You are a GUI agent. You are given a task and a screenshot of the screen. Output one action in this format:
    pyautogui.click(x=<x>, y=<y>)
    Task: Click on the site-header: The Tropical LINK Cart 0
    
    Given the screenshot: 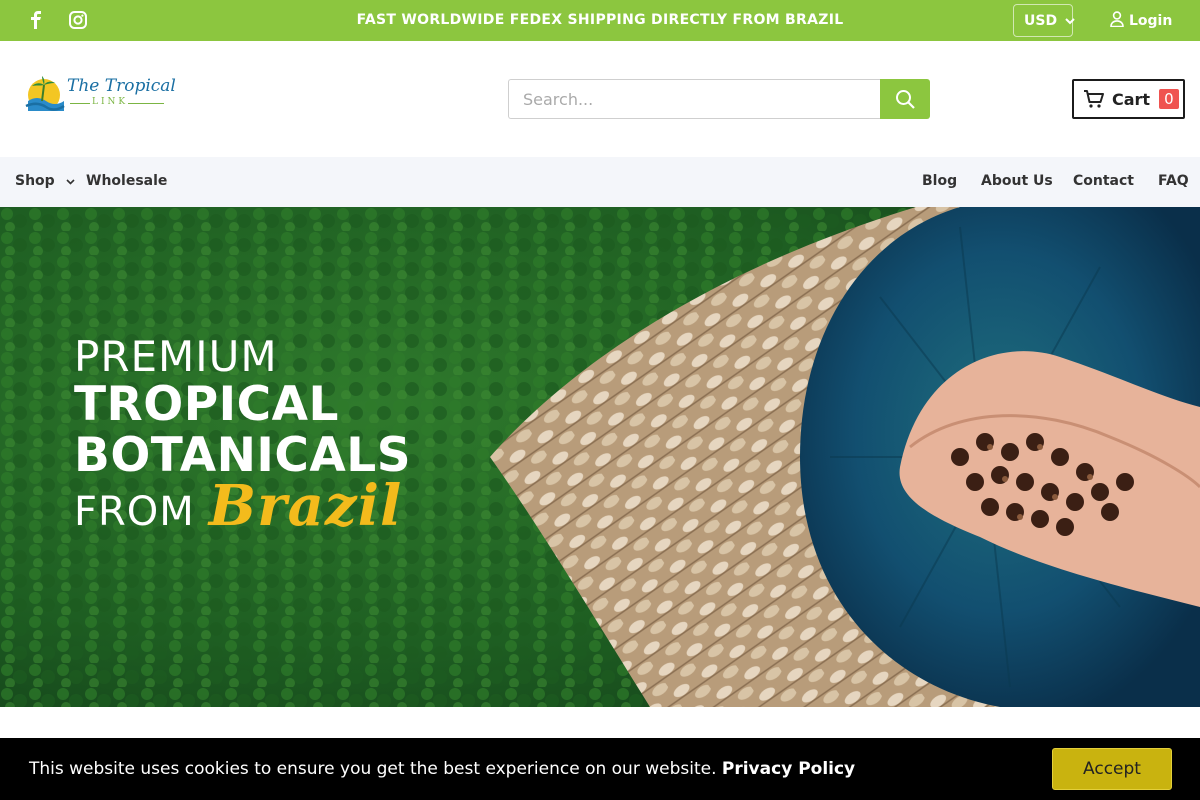 What is the action you would take?
    pyautogui.click(x=600, y=99)
    